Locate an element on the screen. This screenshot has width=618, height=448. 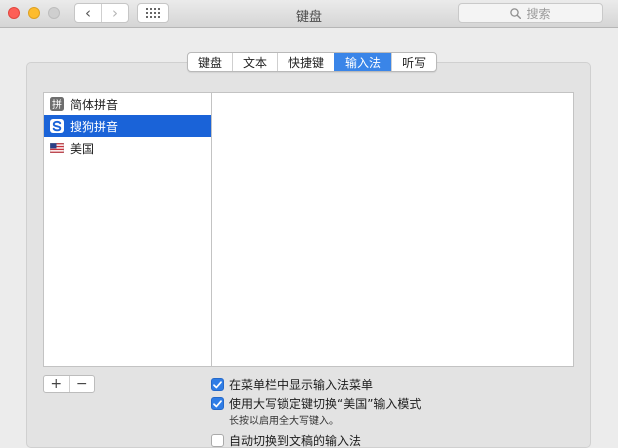
auto-switch-option: 自动切换到文稿的输入法 is located at coordinates (286, 440).